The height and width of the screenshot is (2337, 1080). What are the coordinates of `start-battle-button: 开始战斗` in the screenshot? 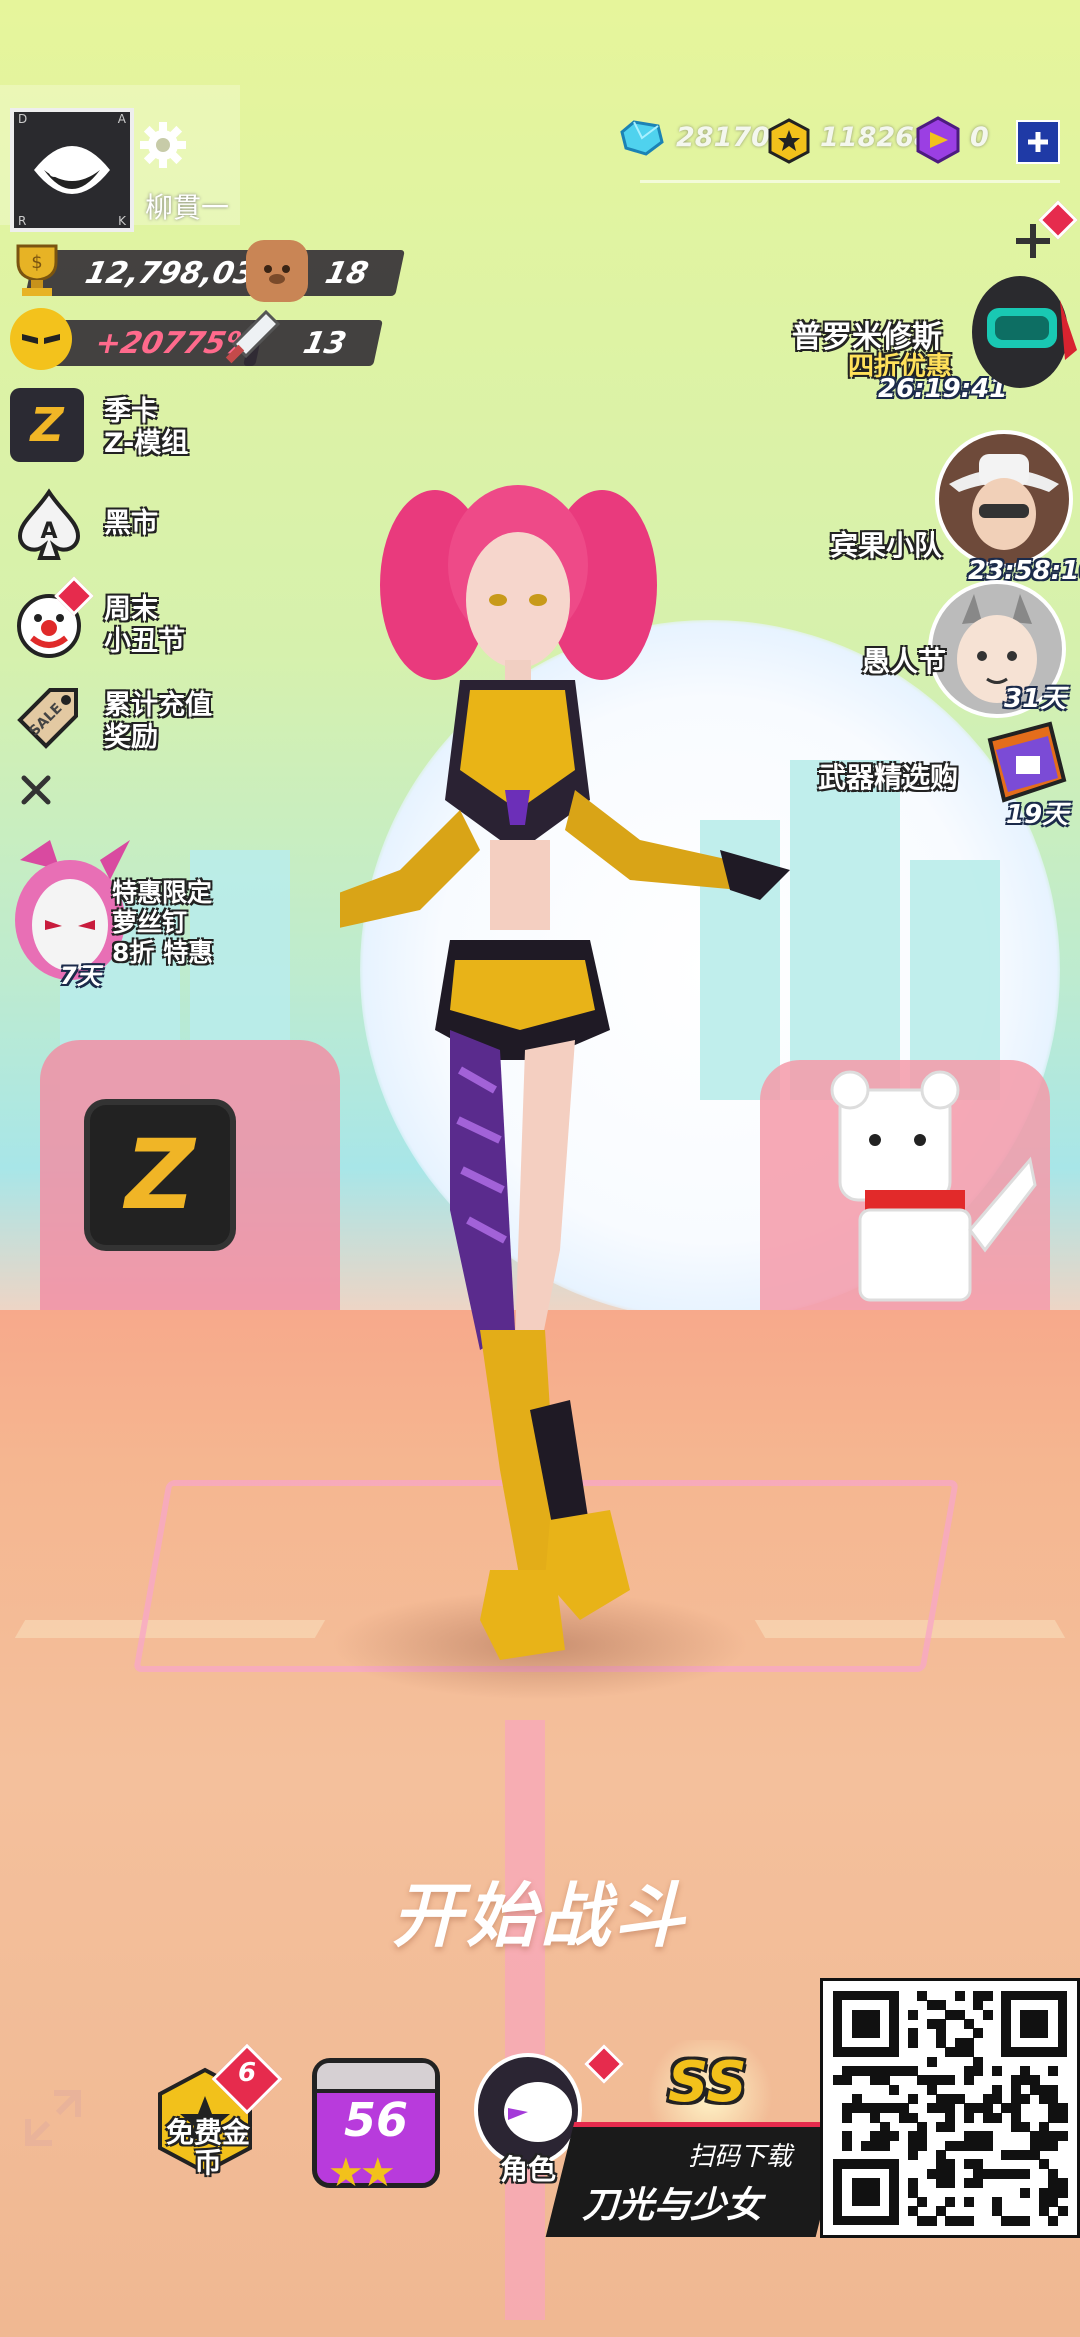 It's located at (540, 1910).